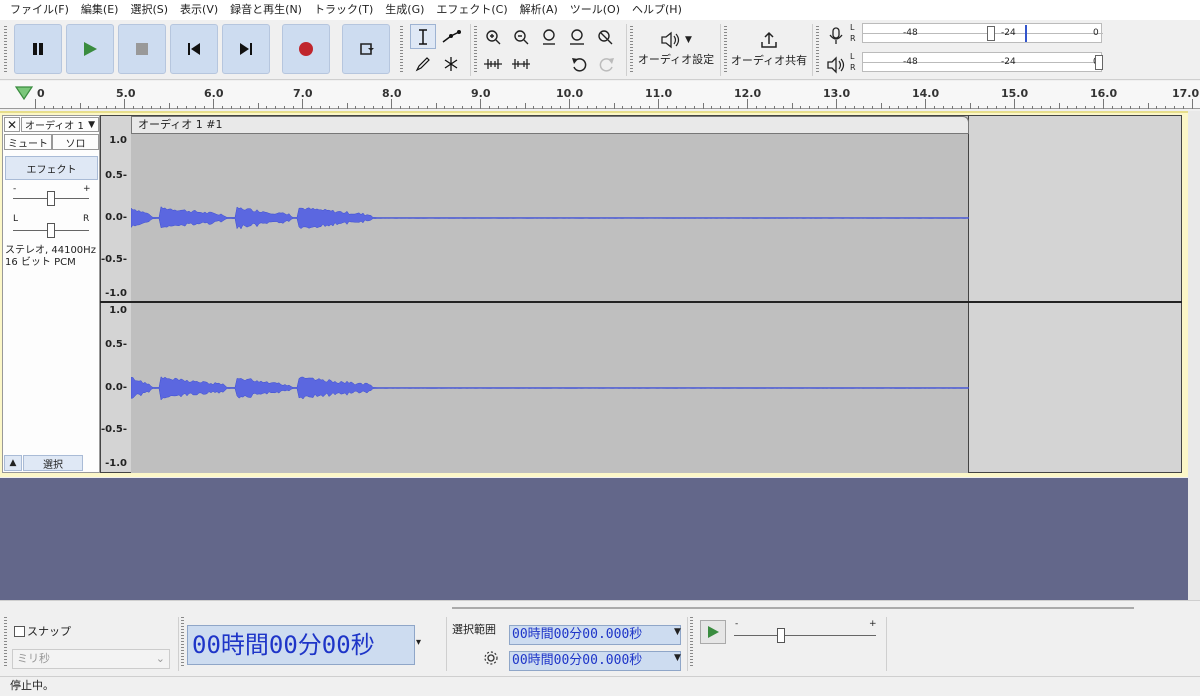 This screenshot has height=696, width=1200. I want to click on zoom-in-button, so click(493, 36).